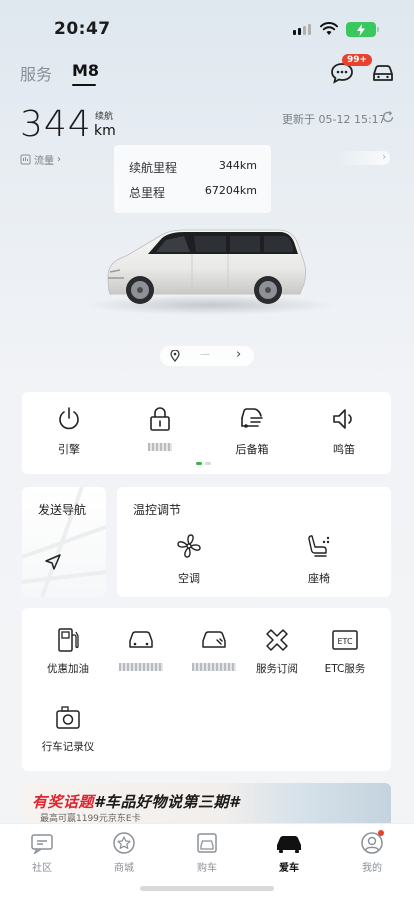 The image size is (414, 900). Describe the element at coordinates (105, 131) in the screenshot. I see `range-unit: km` at that location.